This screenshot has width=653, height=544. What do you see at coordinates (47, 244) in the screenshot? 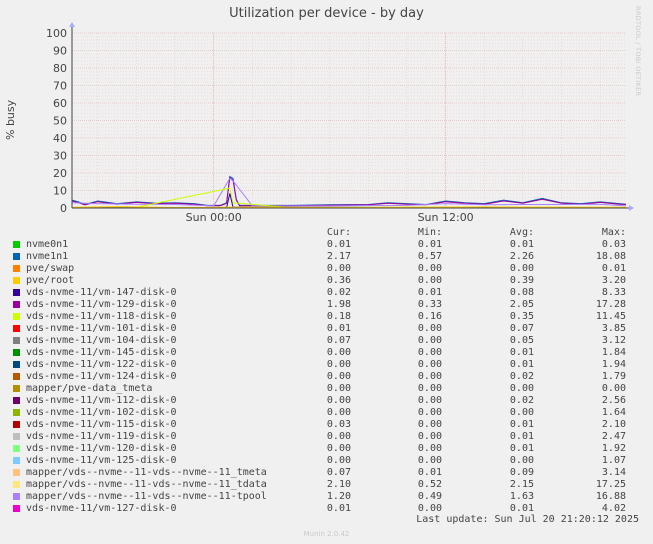
I see `legend-name: nvme0n1` at bounding box center [47, 244].